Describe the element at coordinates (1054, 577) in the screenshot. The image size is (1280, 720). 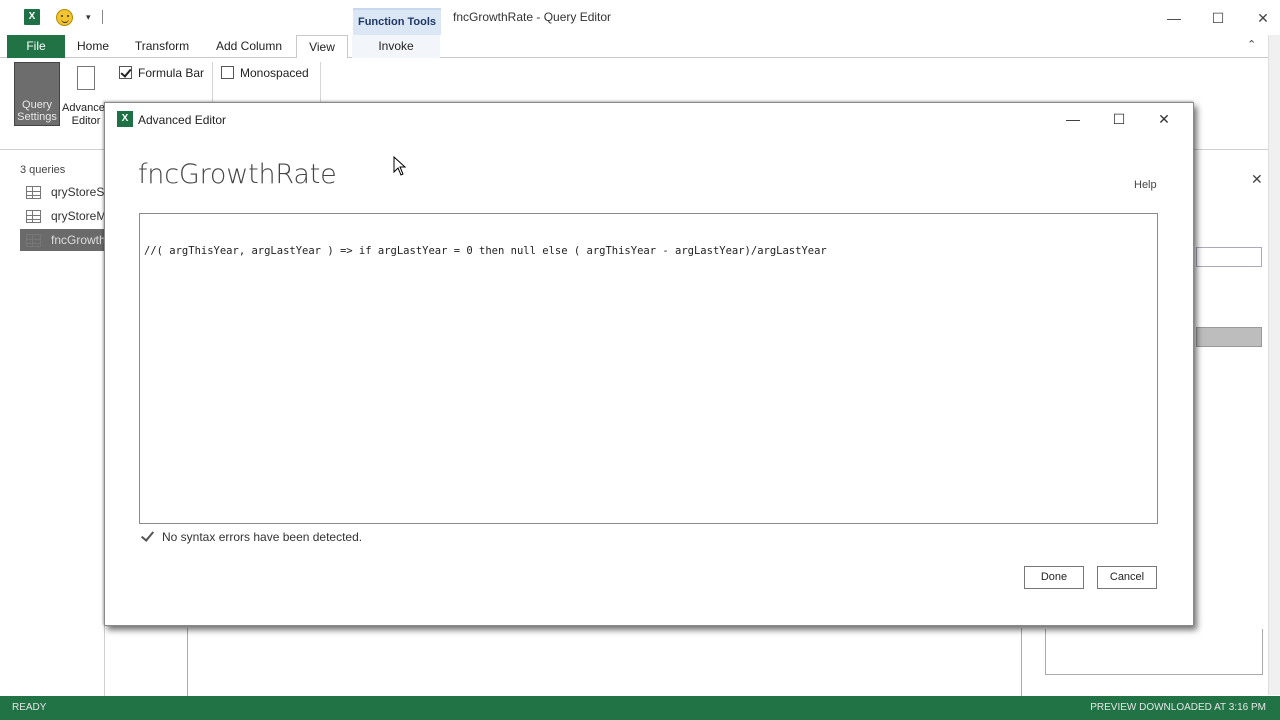
I see `done-button: Done` at that location.